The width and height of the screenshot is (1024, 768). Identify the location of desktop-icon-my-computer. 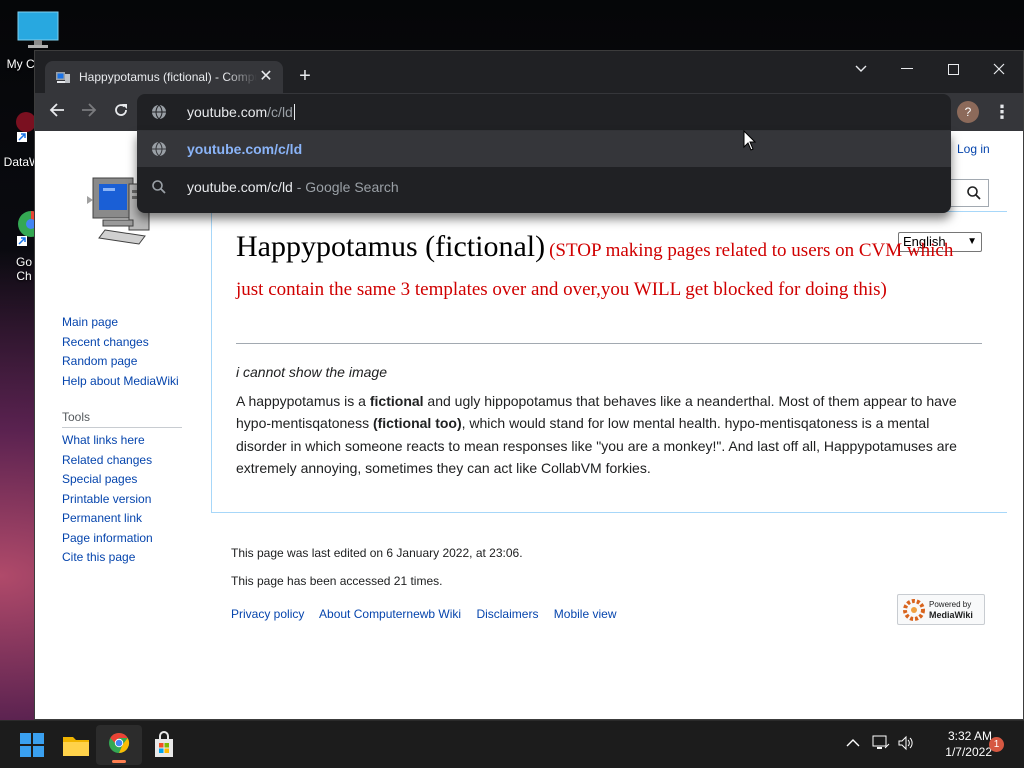
(38, 31).